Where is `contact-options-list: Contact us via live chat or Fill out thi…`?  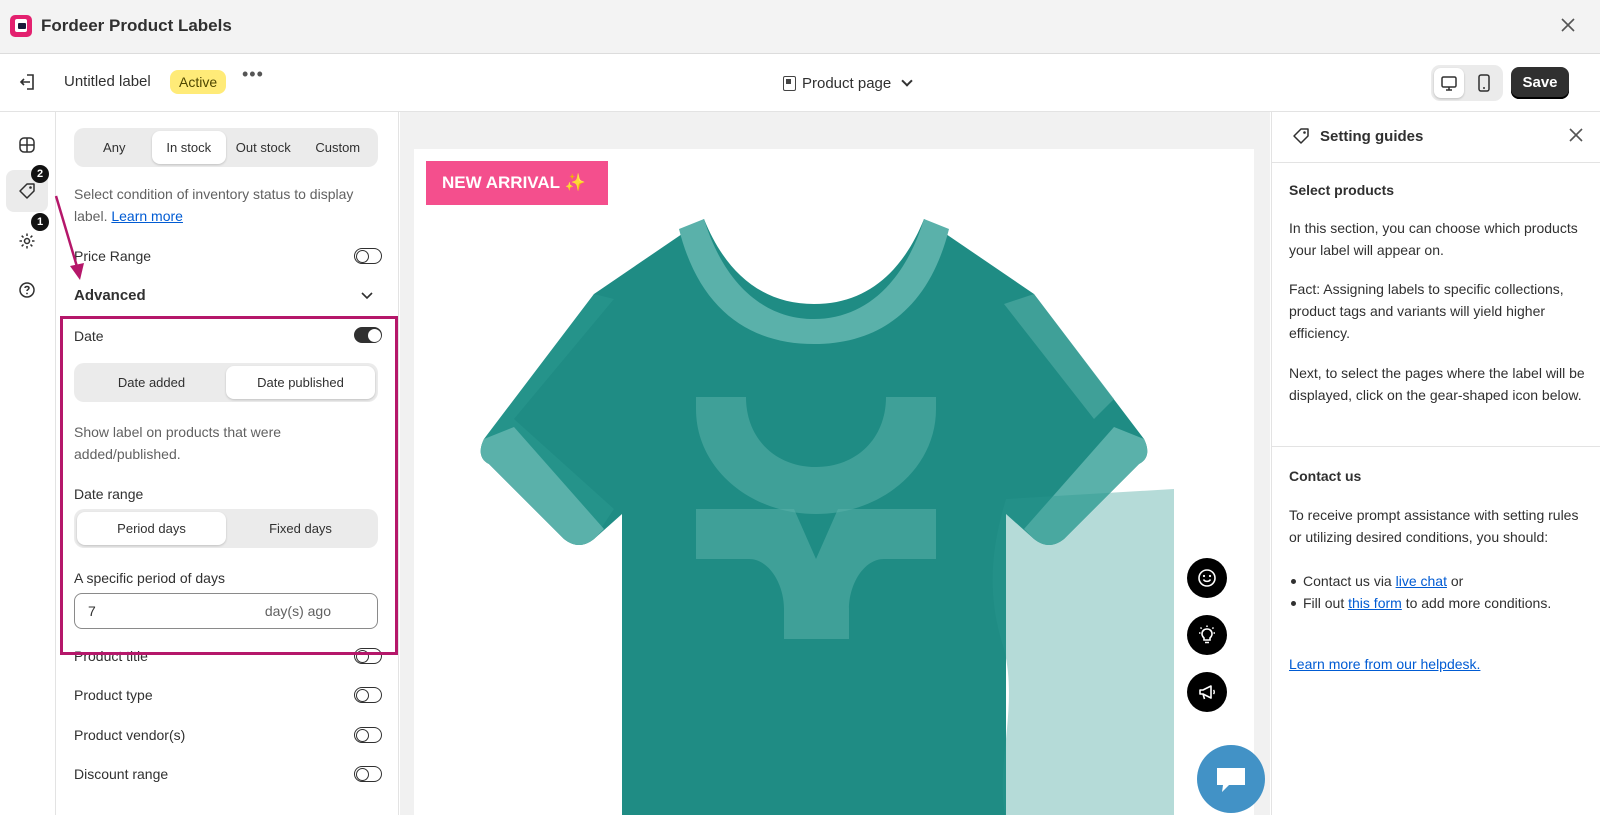
contact-options-list: Contact us via live chat or Fill out thi… is located at coordinates (1439, 592).